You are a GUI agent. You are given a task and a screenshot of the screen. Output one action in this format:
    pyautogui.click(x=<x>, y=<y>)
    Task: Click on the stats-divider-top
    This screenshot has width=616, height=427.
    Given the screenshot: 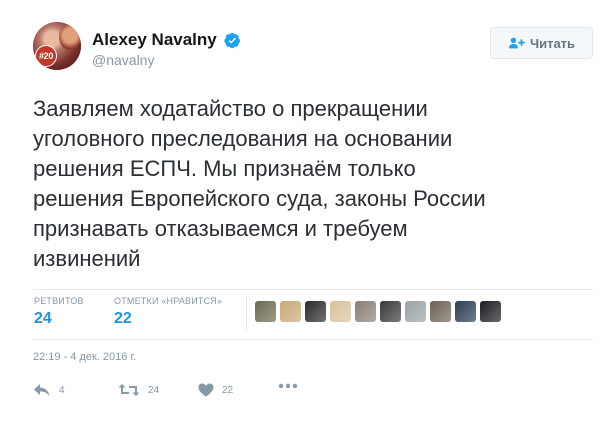 What is the action you would take?
    pyautogui.click(x=313, y=289)
    